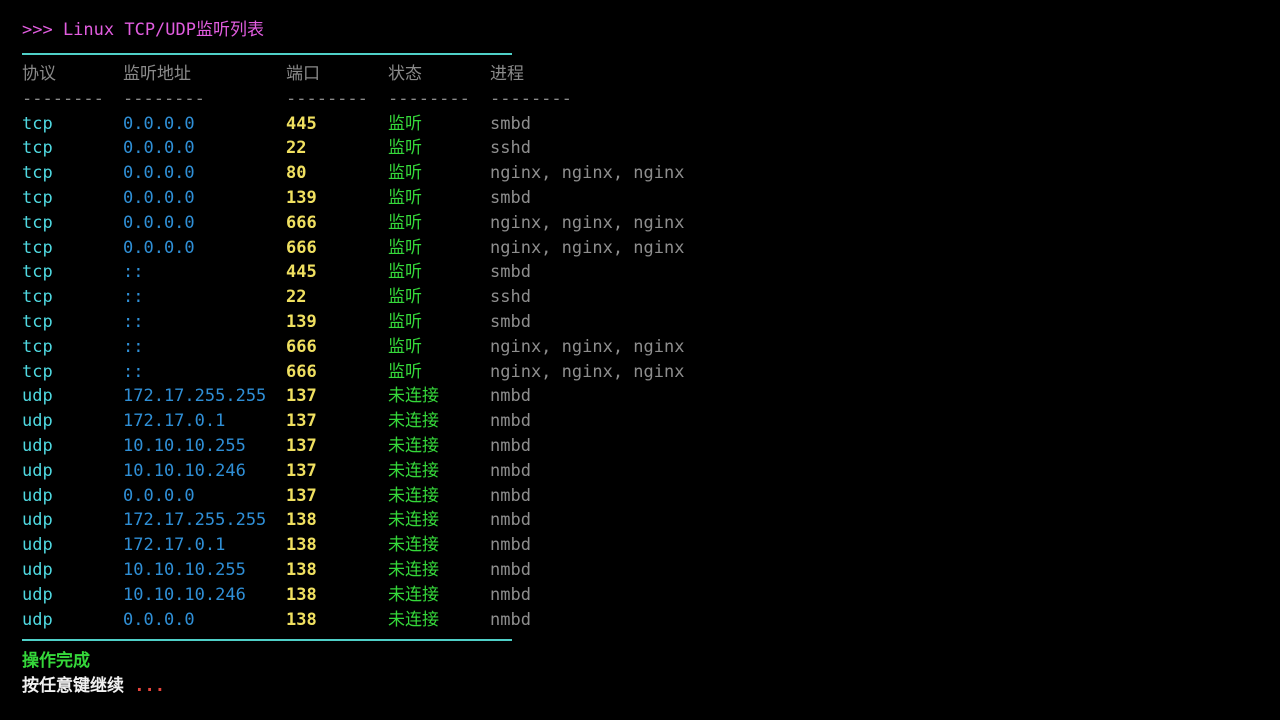 The image size is (1280, 720). What do you see at coordinates (78, 686) in the screenshot?
I see `prompt-text: 按任意键继续` at bounding box center [78, 686].